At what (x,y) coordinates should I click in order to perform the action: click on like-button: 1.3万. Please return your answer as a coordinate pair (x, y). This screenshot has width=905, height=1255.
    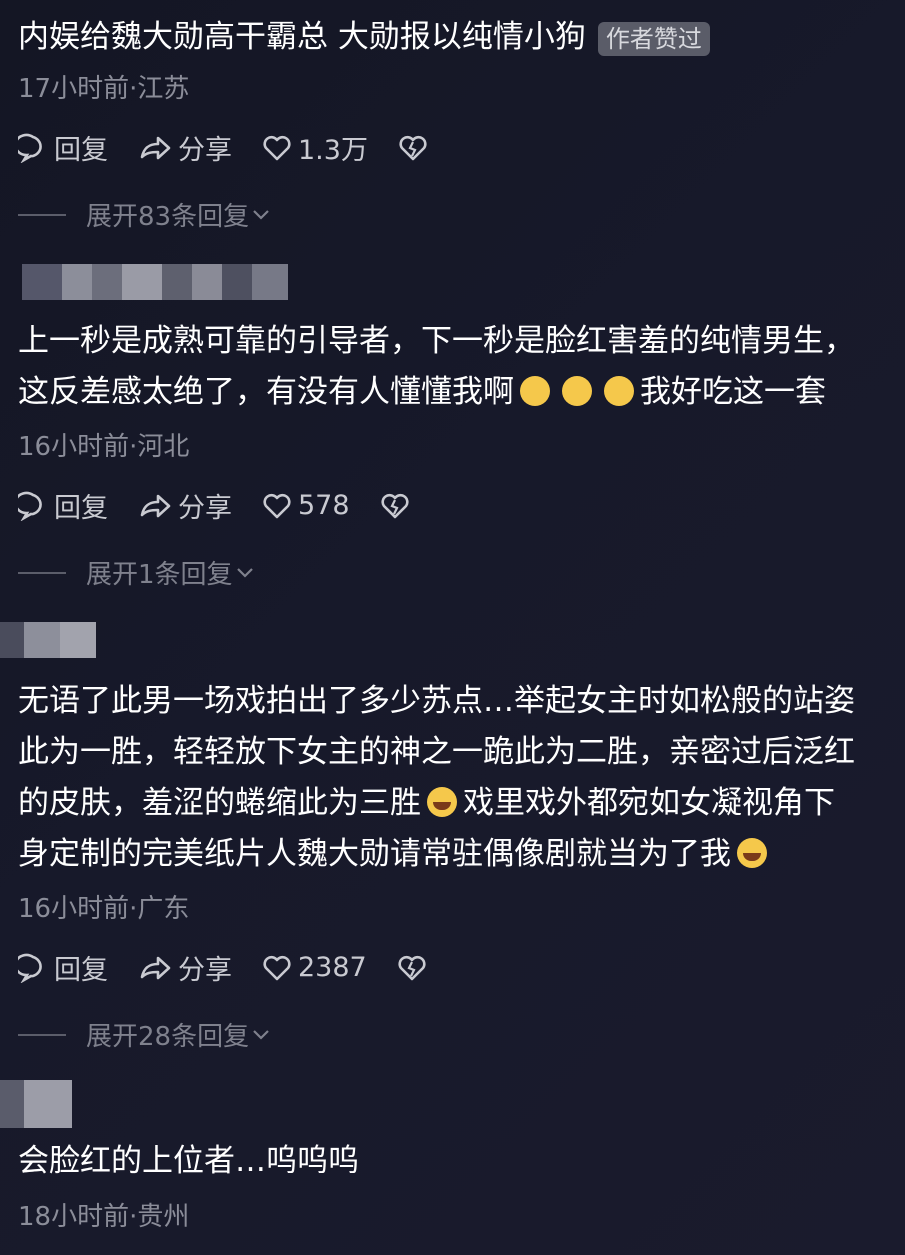
    Looking at the image, I should click on (315, 147).